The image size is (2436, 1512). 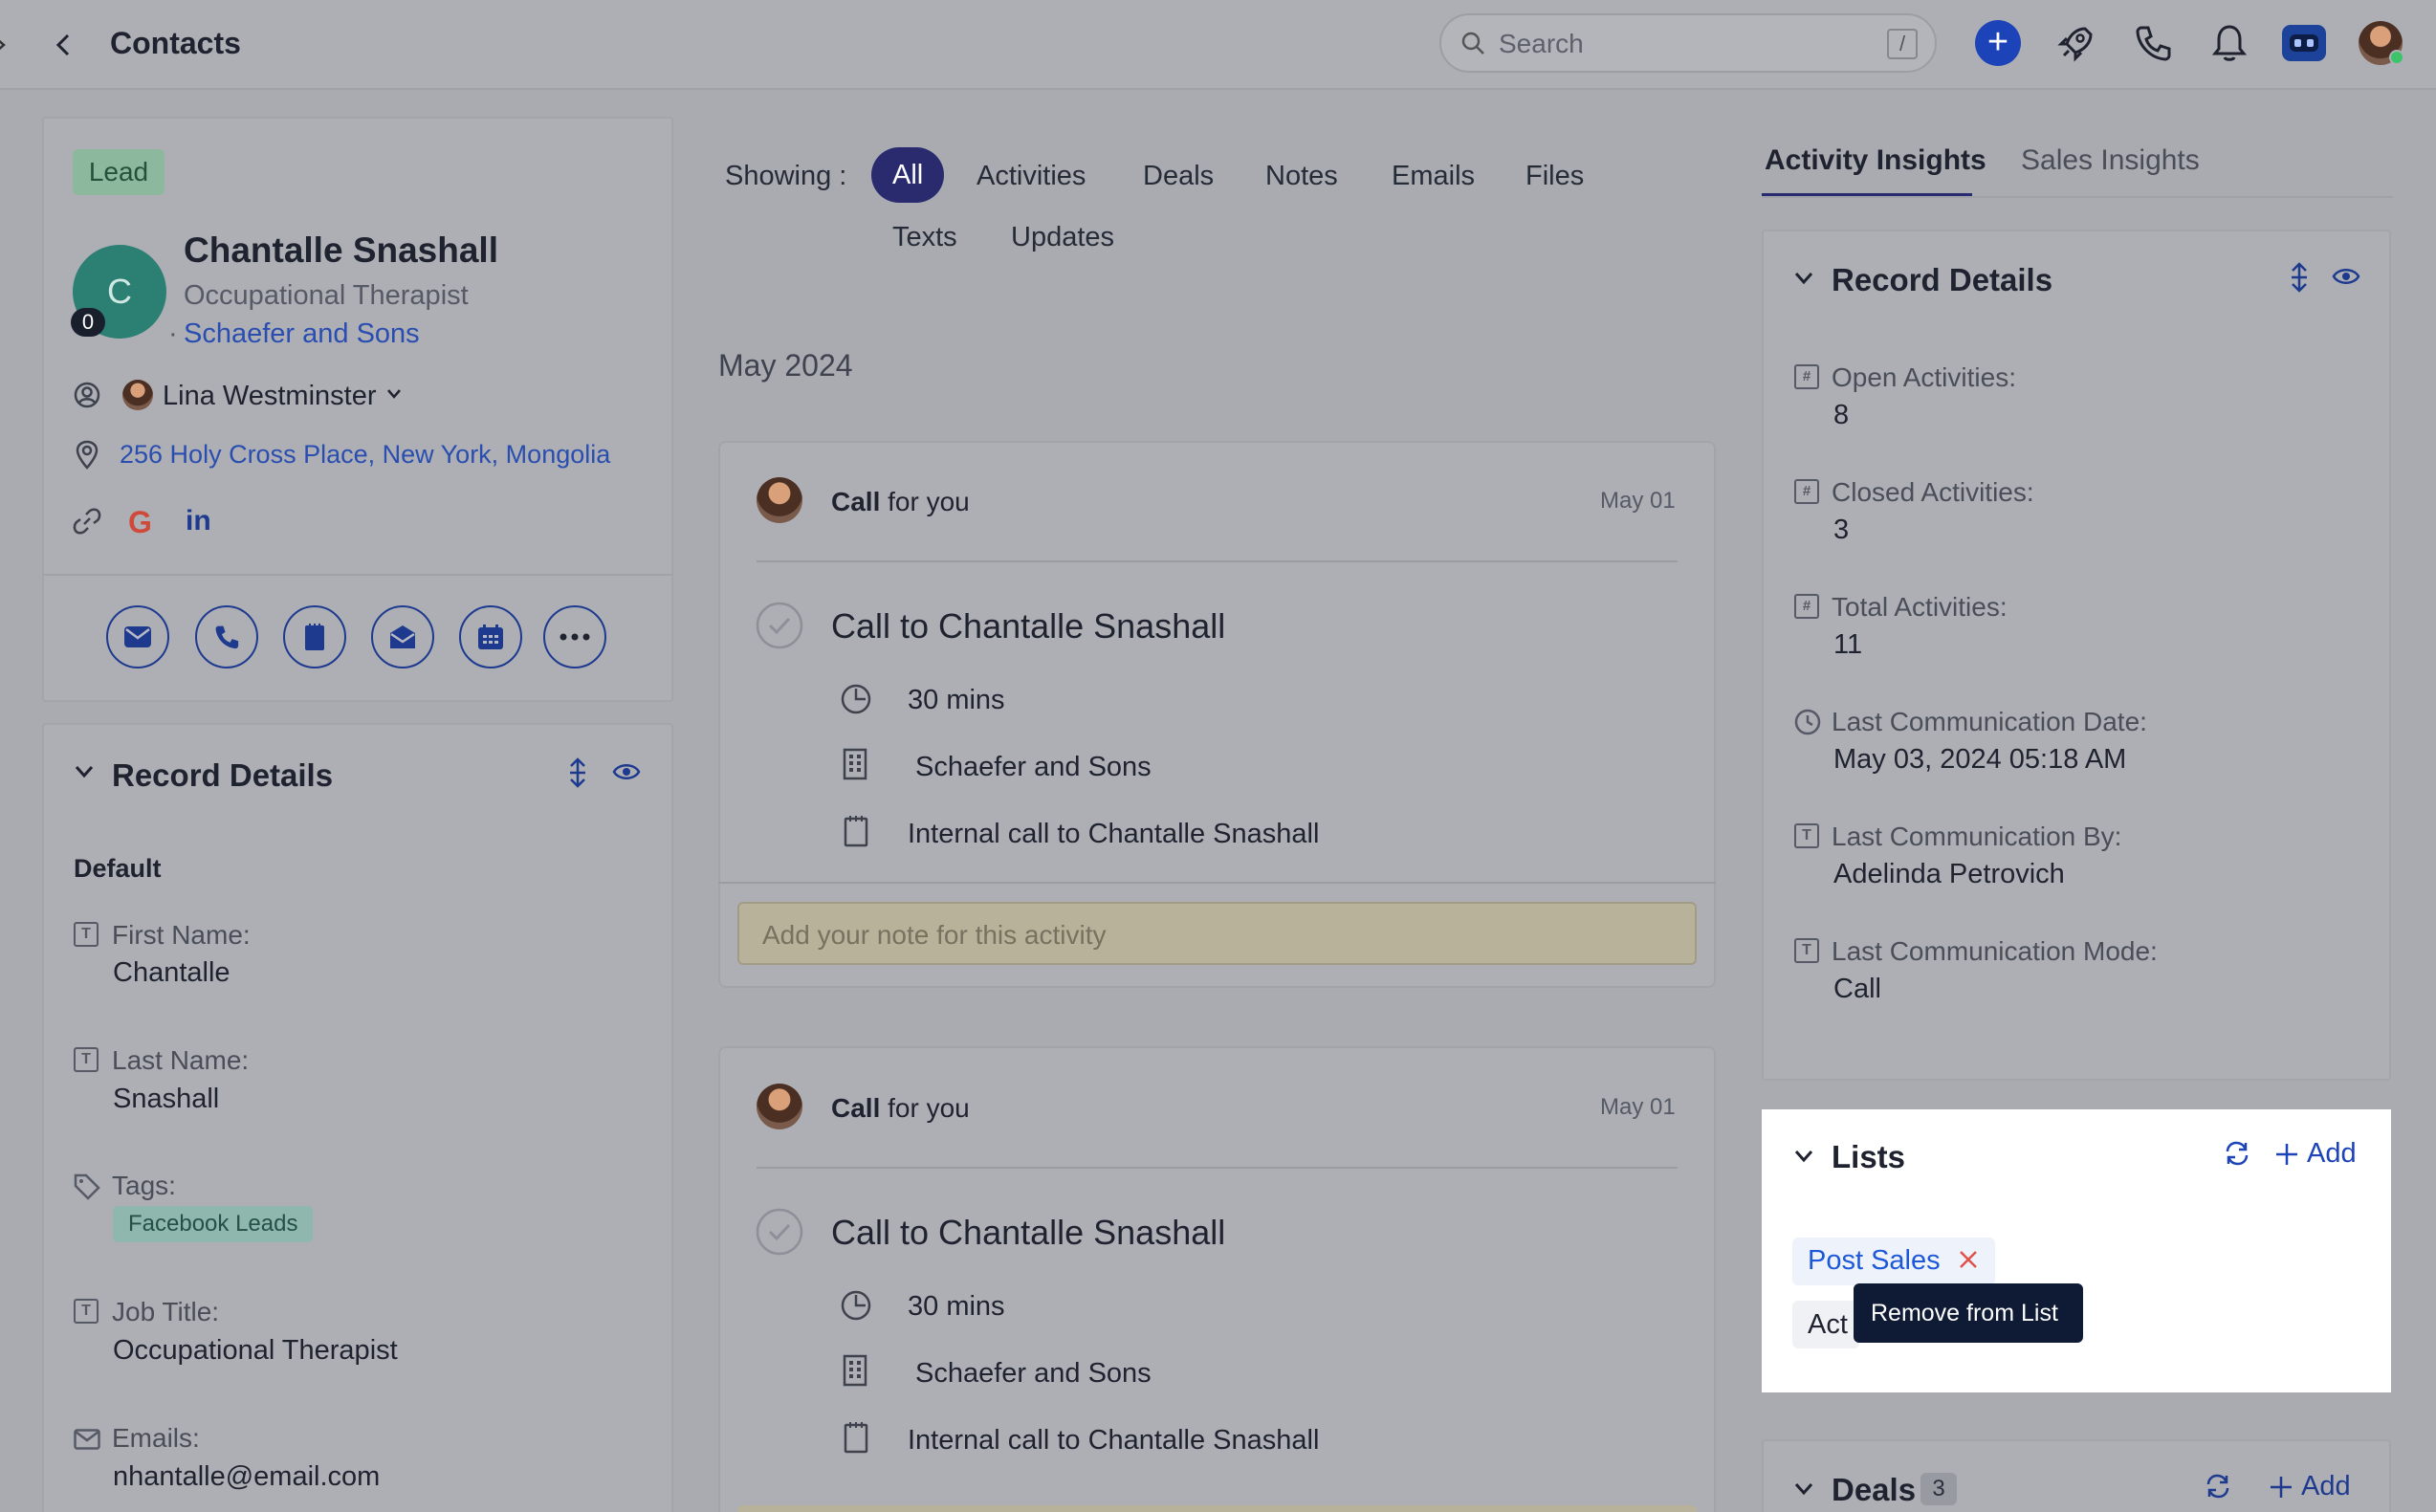 What do you see at coordinates (1031, 176) in the screenshot?
I see `filter-activities: Activities` at bounding box center [1031, 176].